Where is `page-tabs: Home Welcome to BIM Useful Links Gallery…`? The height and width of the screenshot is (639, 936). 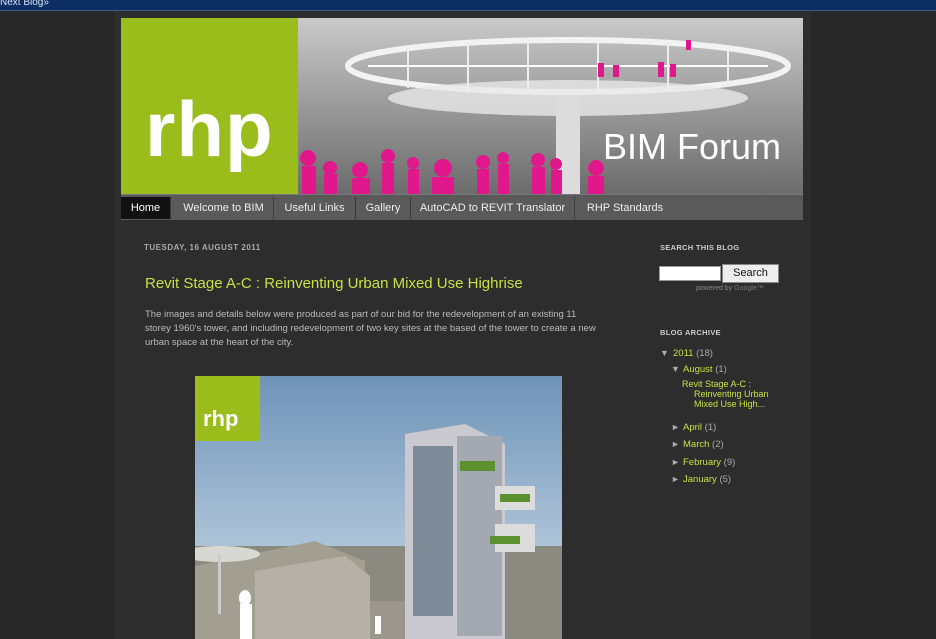 page-tabs: Home Welcome to BIM Useful Links Gallery… is located at coordinates (462, 207).